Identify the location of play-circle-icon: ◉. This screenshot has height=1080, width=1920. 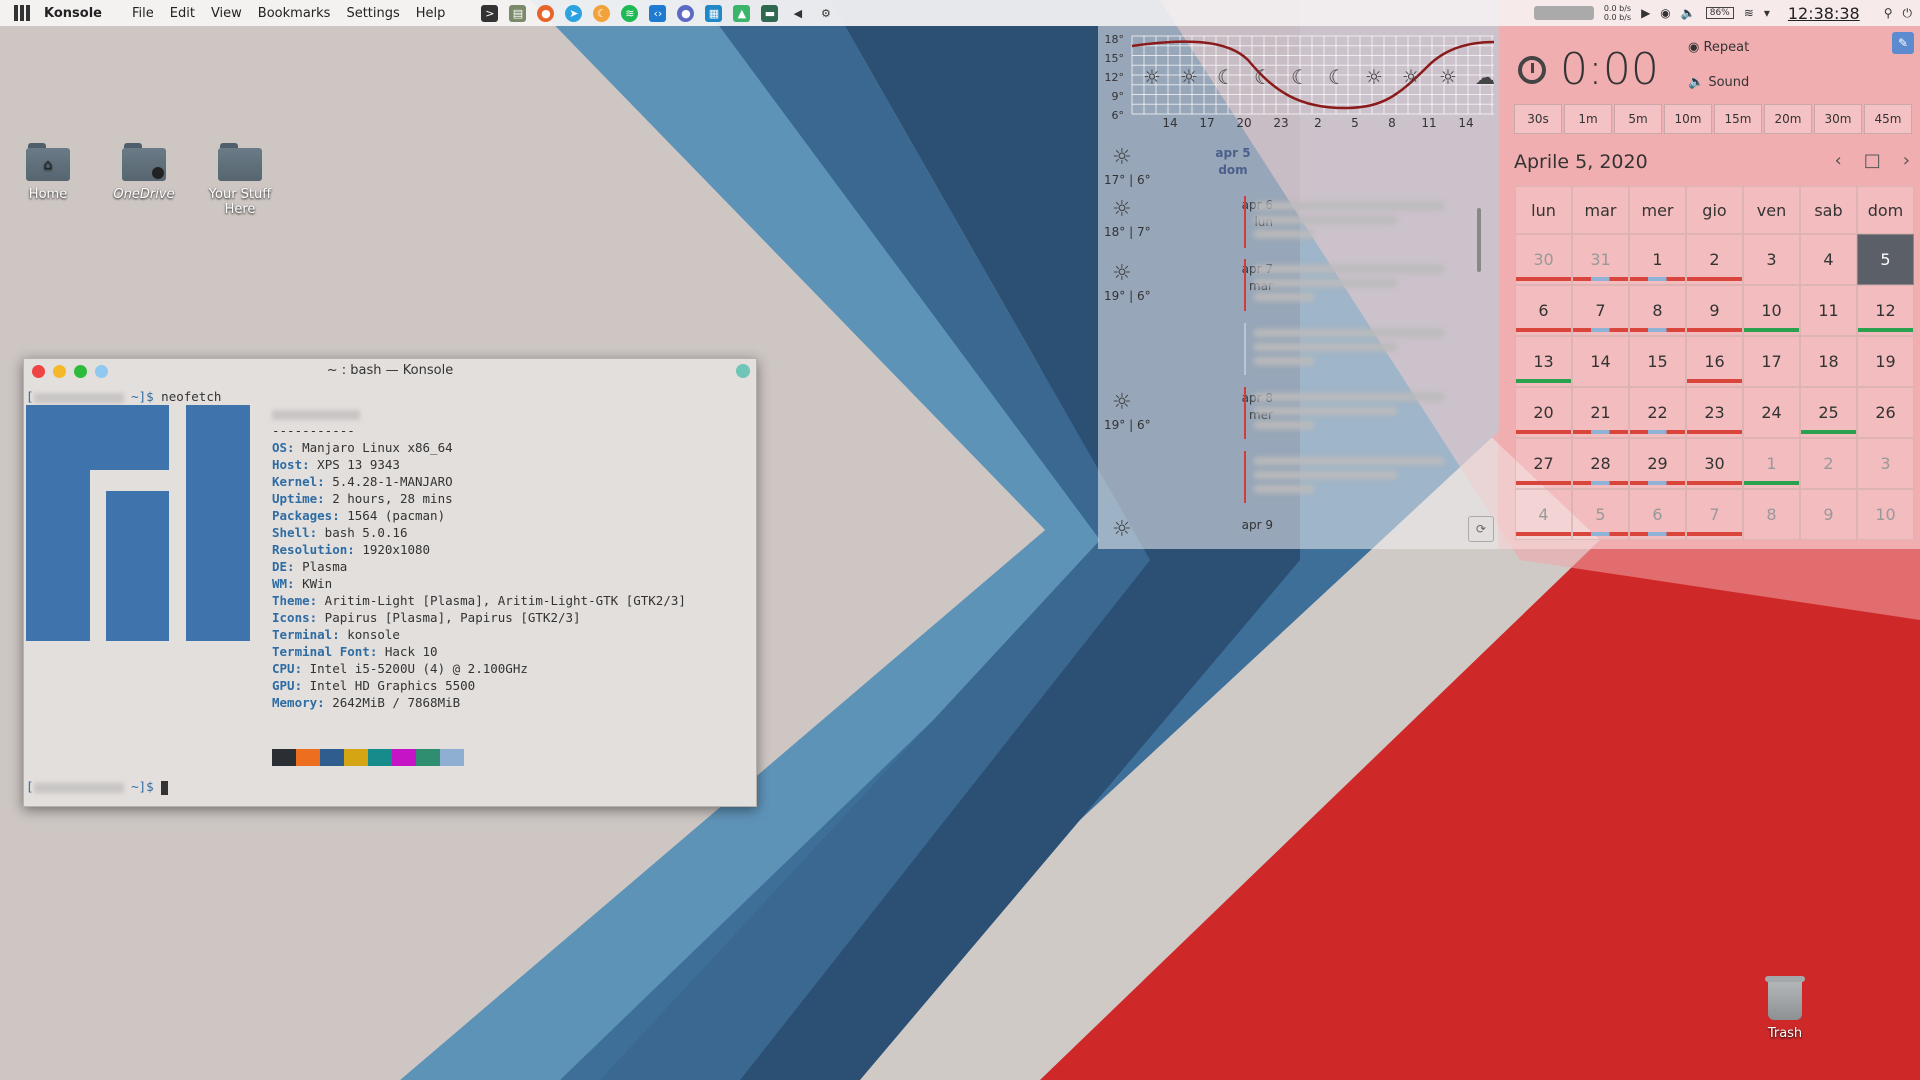
(1665, 13).